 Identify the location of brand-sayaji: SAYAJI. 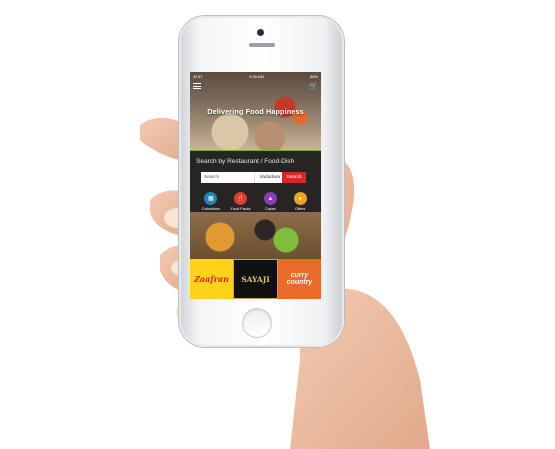
(255, 279).